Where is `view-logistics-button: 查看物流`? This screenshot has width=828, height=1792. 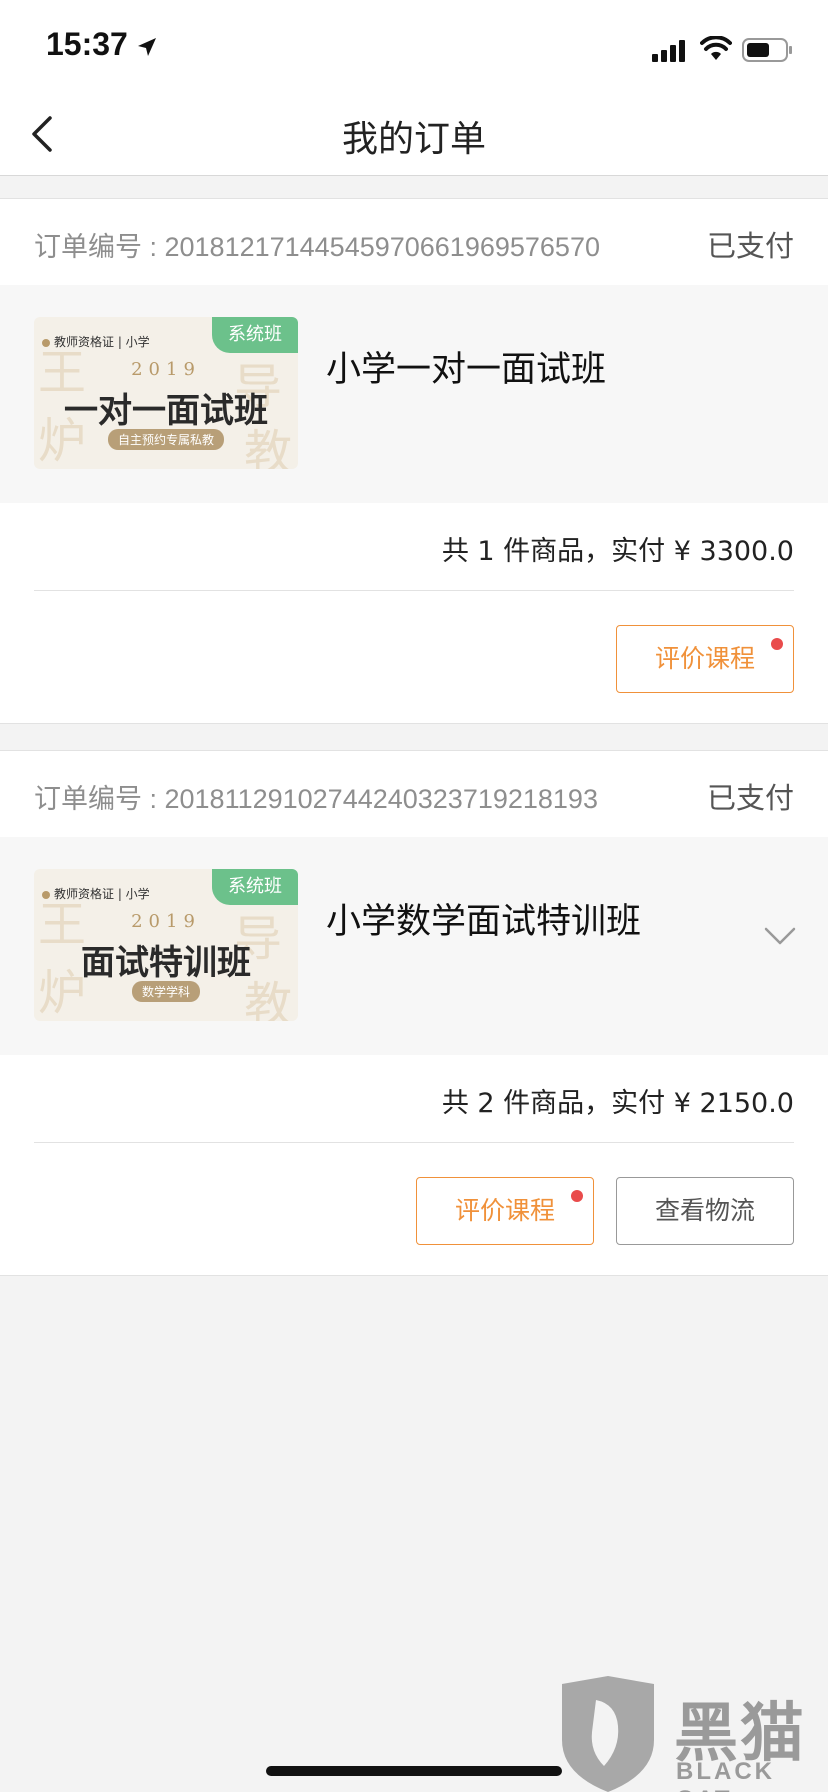 view-logistics-button: 查看物流 is located at coordinates (705, 1211).